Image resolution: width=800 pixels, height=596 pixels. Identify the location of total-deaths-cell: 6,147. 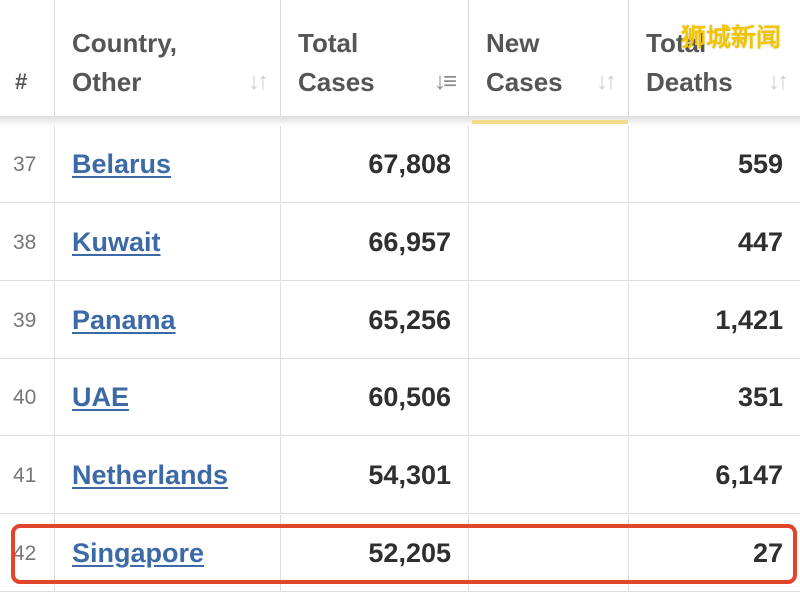
(749, 475).